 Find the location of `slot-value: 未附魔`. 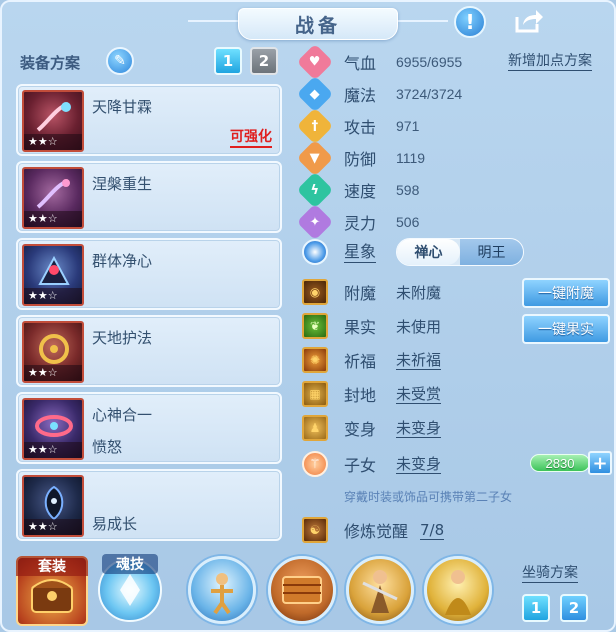

slot-value: 未附魔 is located at coordinates (419, 292).